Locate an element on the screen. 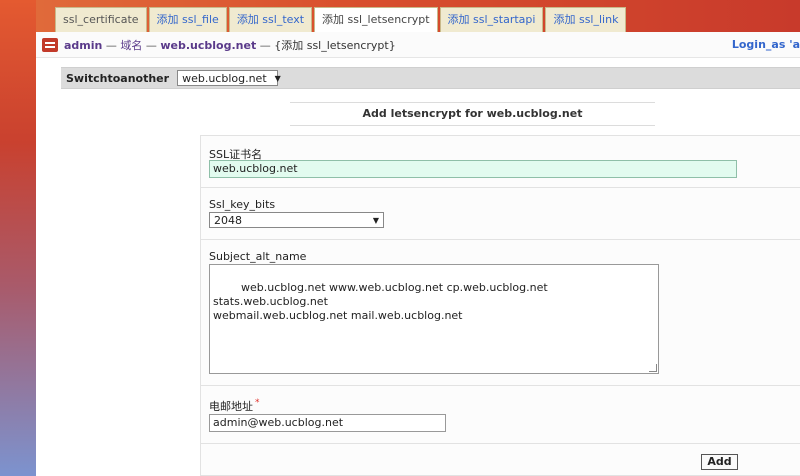 The image size is (800, 476). ssl-name-row: SSL证书名 web.ucblog.net is located at coordinates (500, 162).